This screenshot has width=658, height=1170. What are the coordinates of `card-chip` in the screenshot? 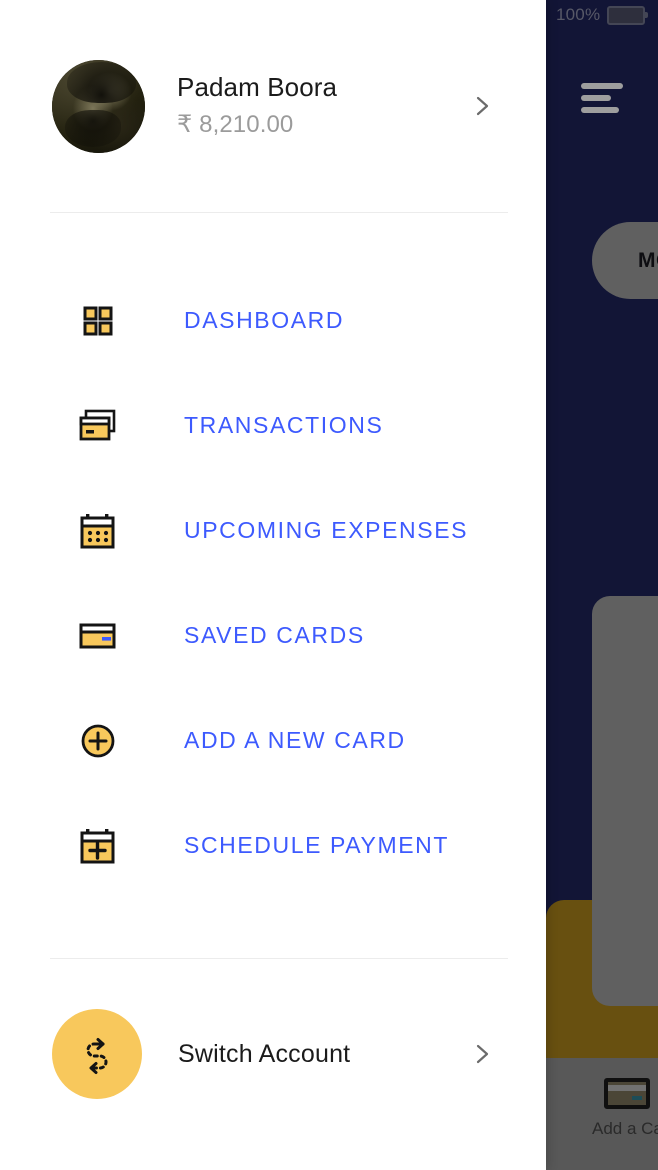 It's located at (637, 1098).